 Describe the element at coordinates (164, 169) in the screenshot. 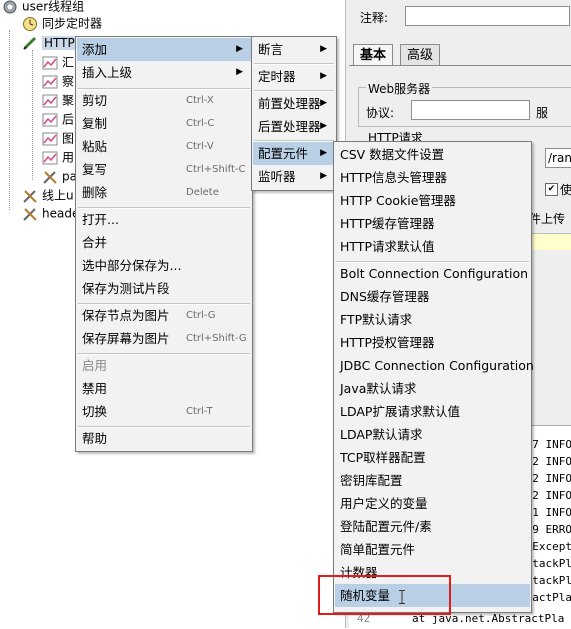

I see `menu-item-duplicate: 复写 Ctrl+Shift-C` at that location.